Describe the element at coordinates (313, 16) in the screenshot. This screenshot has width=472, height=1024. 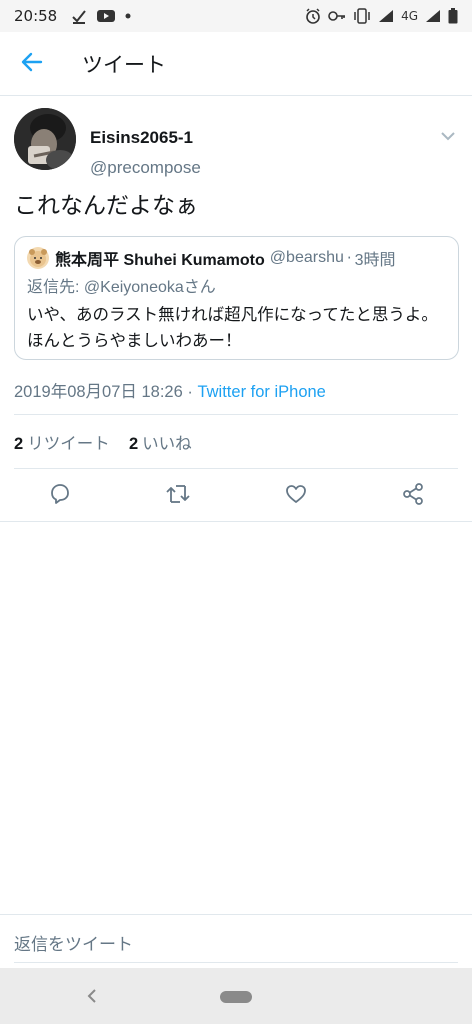
I see `alarm-icon` at that location.